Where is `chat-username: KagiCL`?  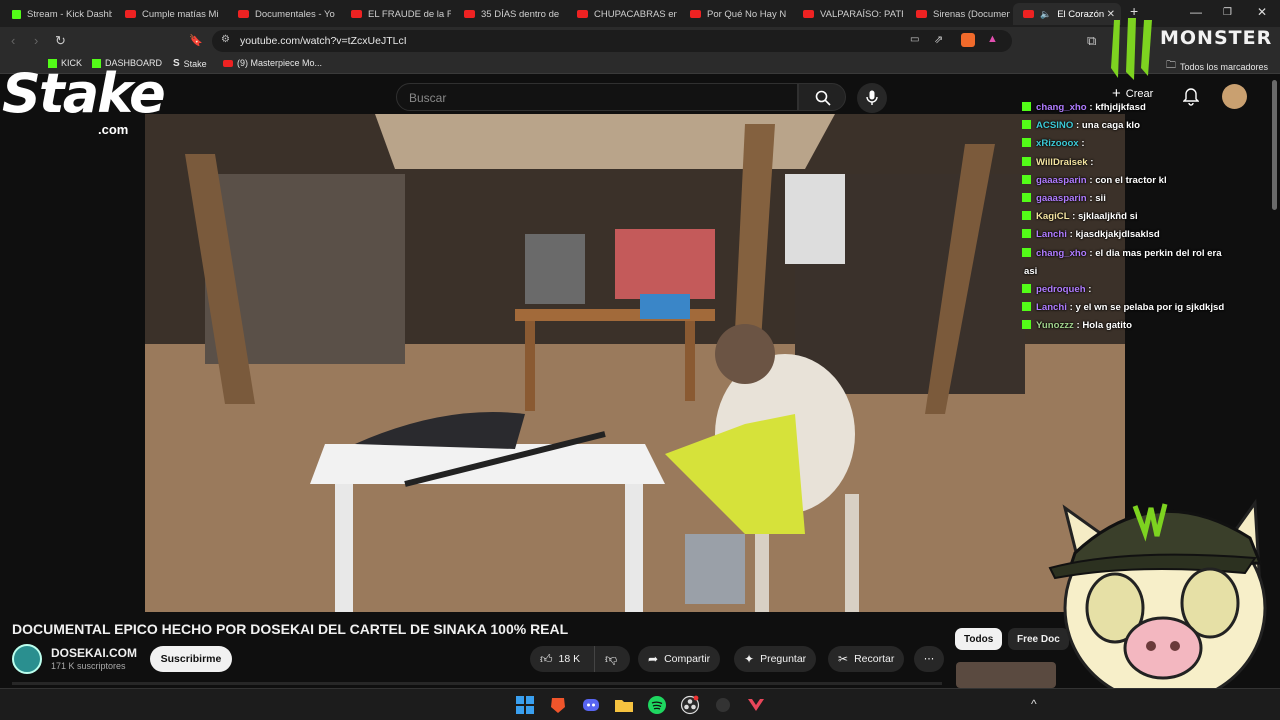
chat-username: KagiCL is located at coordinates (1053, 217).